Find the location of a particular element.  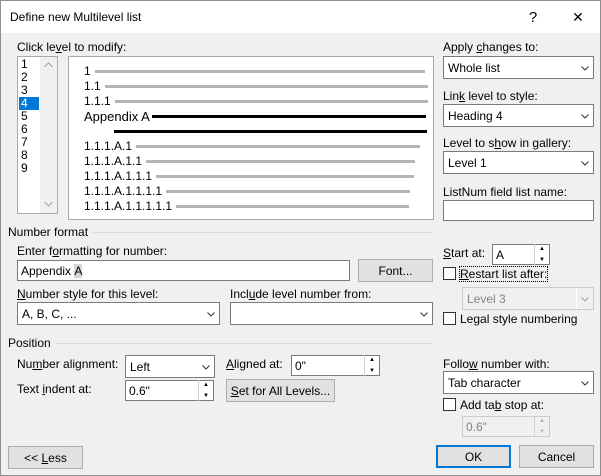

tab-stop-spinner: ▲ ▼ is located at coordinates (541, 426).